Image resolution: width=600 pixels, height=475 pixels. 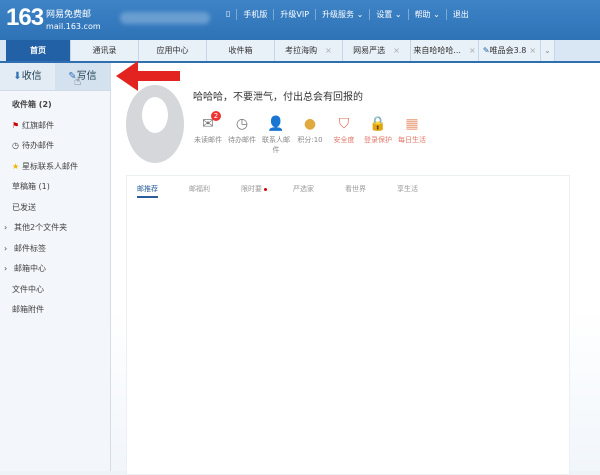 What do you see at coordinates (407, 189) in the screenshot?
I see `tab-label: 享生活` at bounding box center [407, 189].